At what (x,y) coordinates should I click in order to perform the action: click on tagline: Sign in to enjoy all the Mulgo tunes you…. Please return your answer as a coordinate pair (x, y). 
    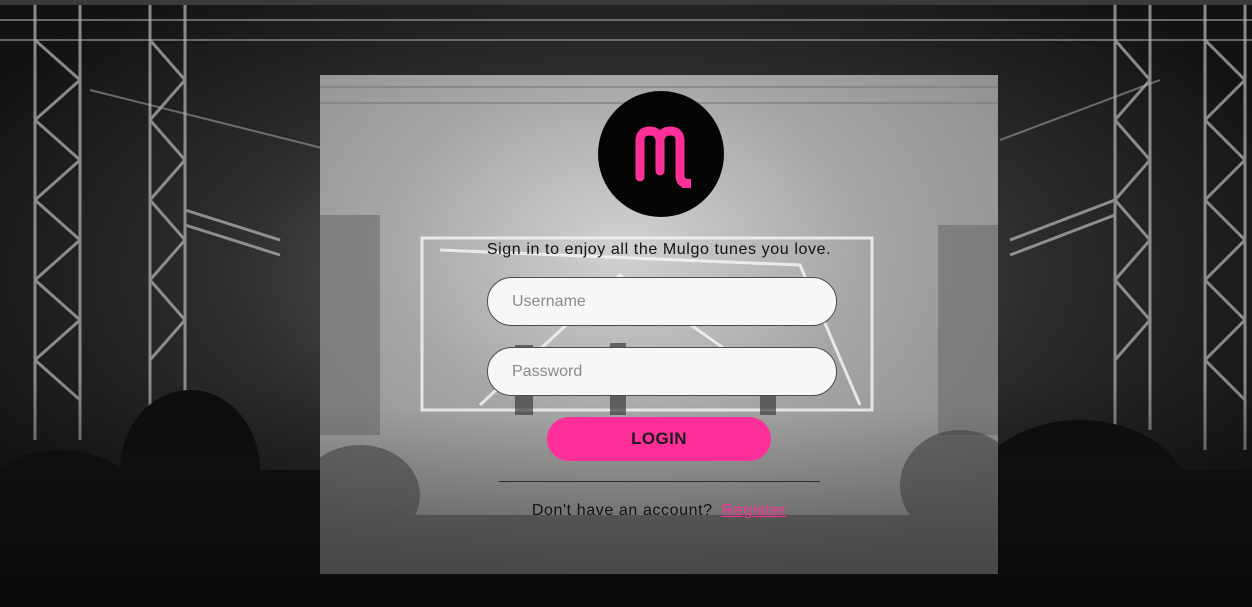
    Looking at the image, I should click on (659, 249).